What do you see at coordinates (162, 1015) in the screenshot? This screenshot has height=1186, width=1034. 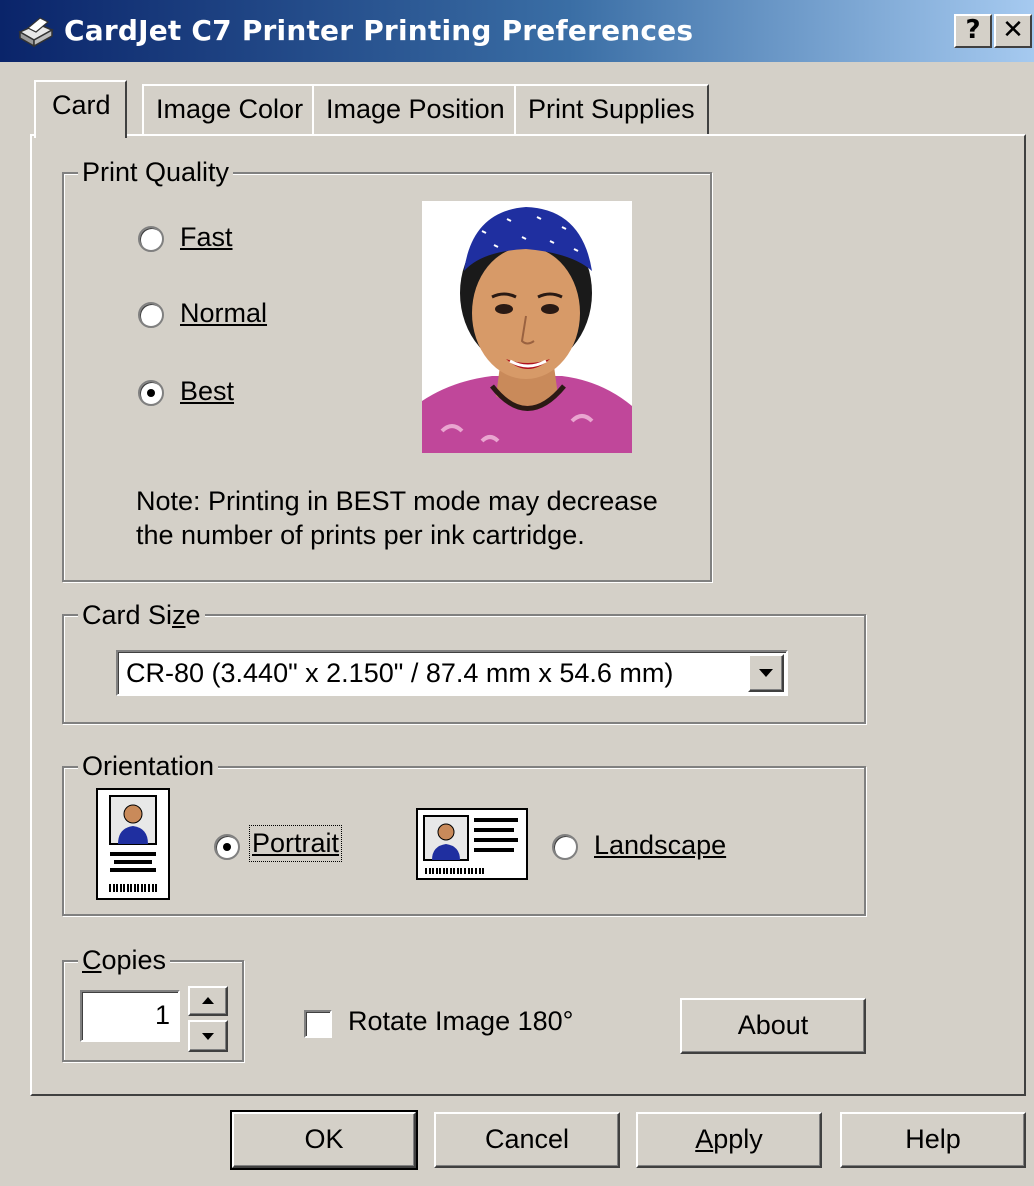 I see `copies-value: 1` at bounding box center [162, 1015].